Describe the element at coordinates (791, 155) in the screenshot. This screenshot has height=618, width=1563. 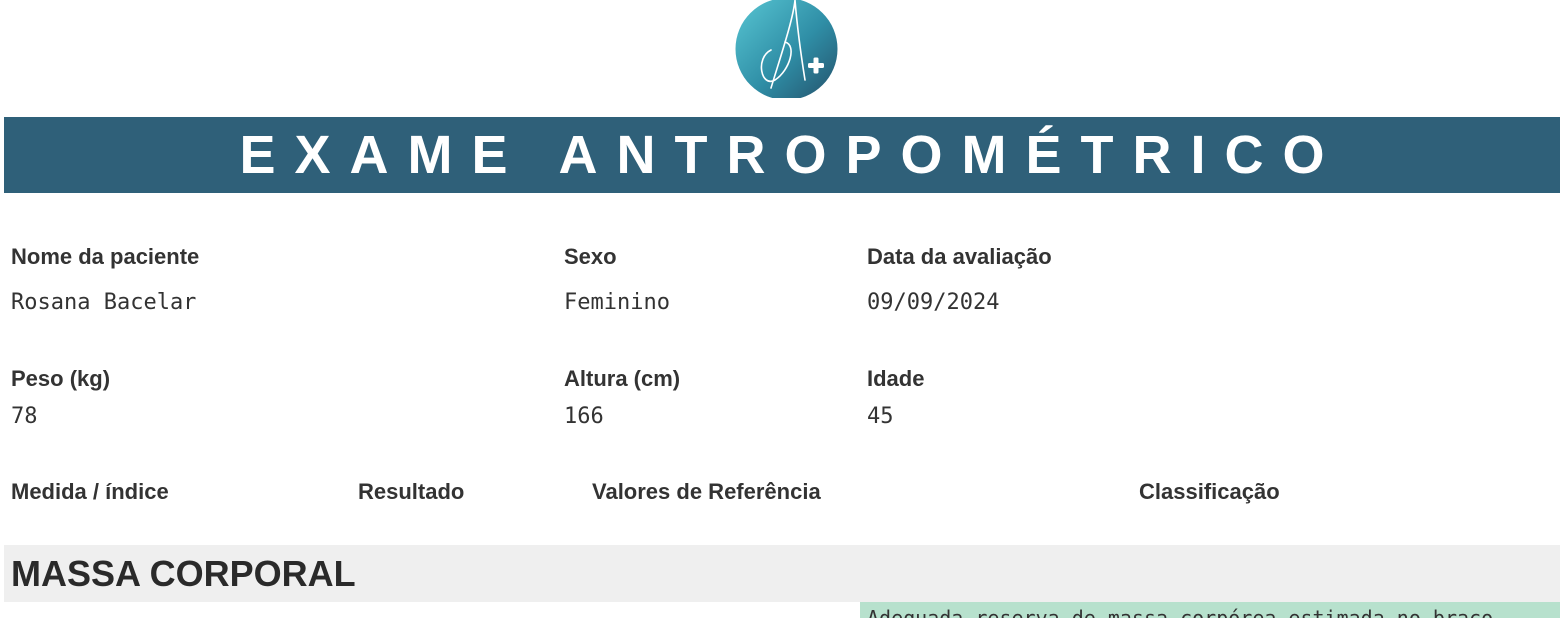
I see `page-title: EXAME ANTROPOMÉTRICO` at that location.